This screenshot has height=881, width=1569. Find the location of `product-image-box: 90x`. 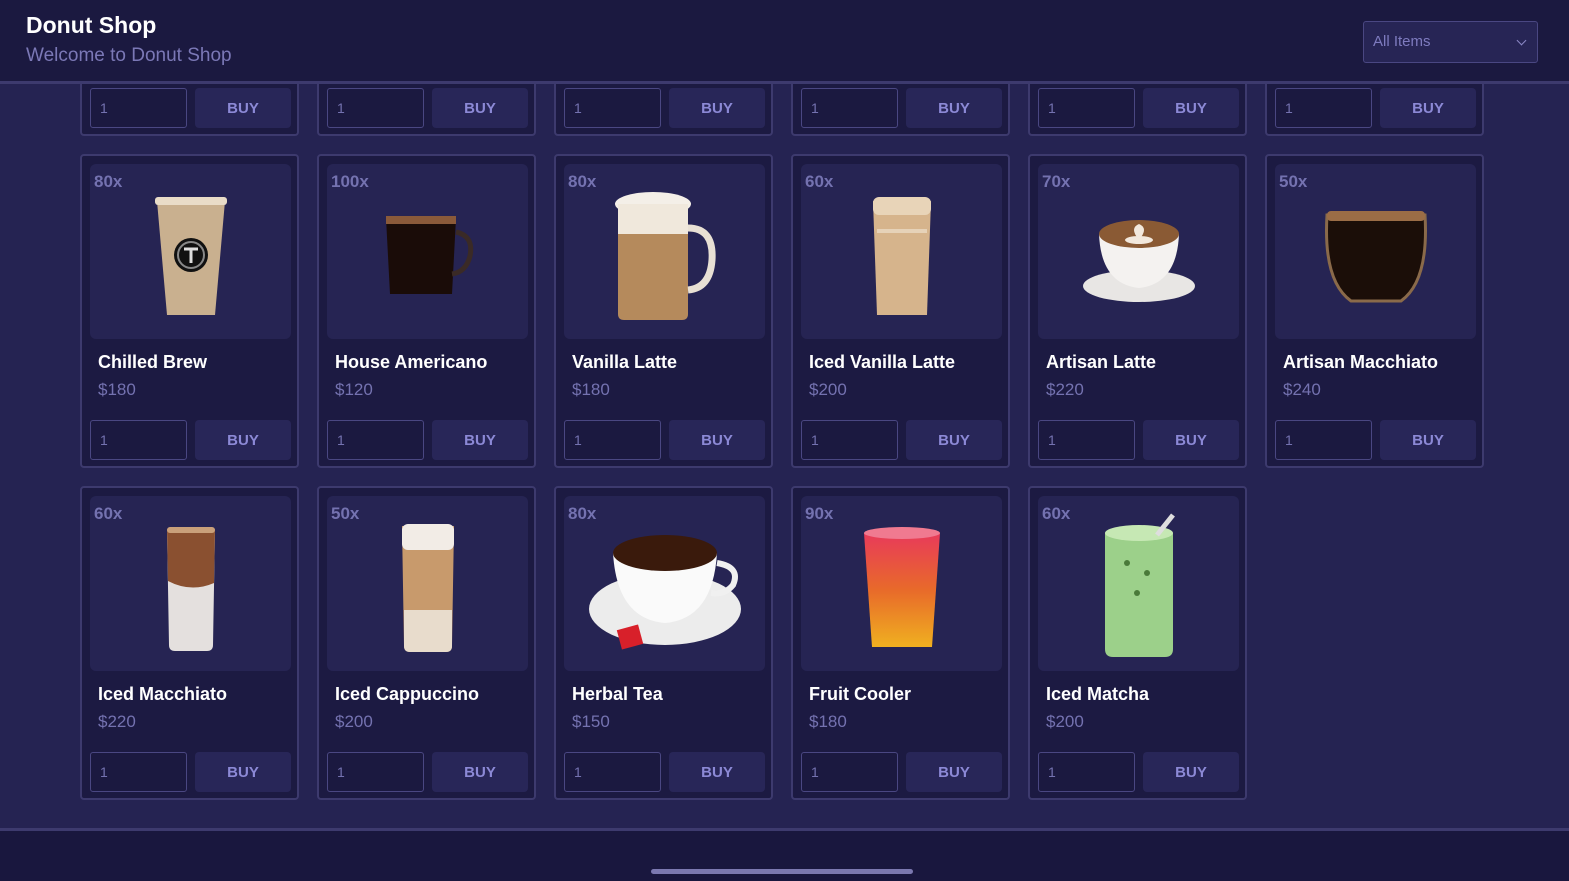

product-image-box: 90x is located at coordinates (901, 583).